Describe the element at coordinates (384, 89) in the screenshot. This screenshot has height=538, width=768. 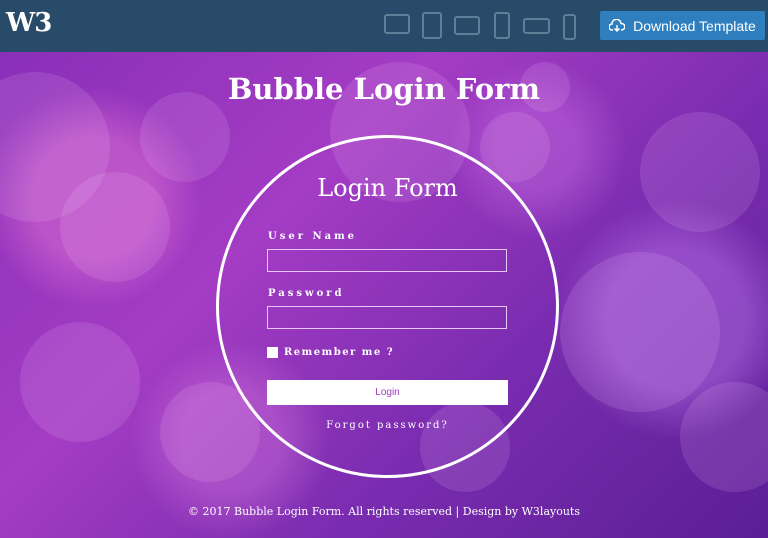
I see `page-title: Bubble Login Form` at that location.